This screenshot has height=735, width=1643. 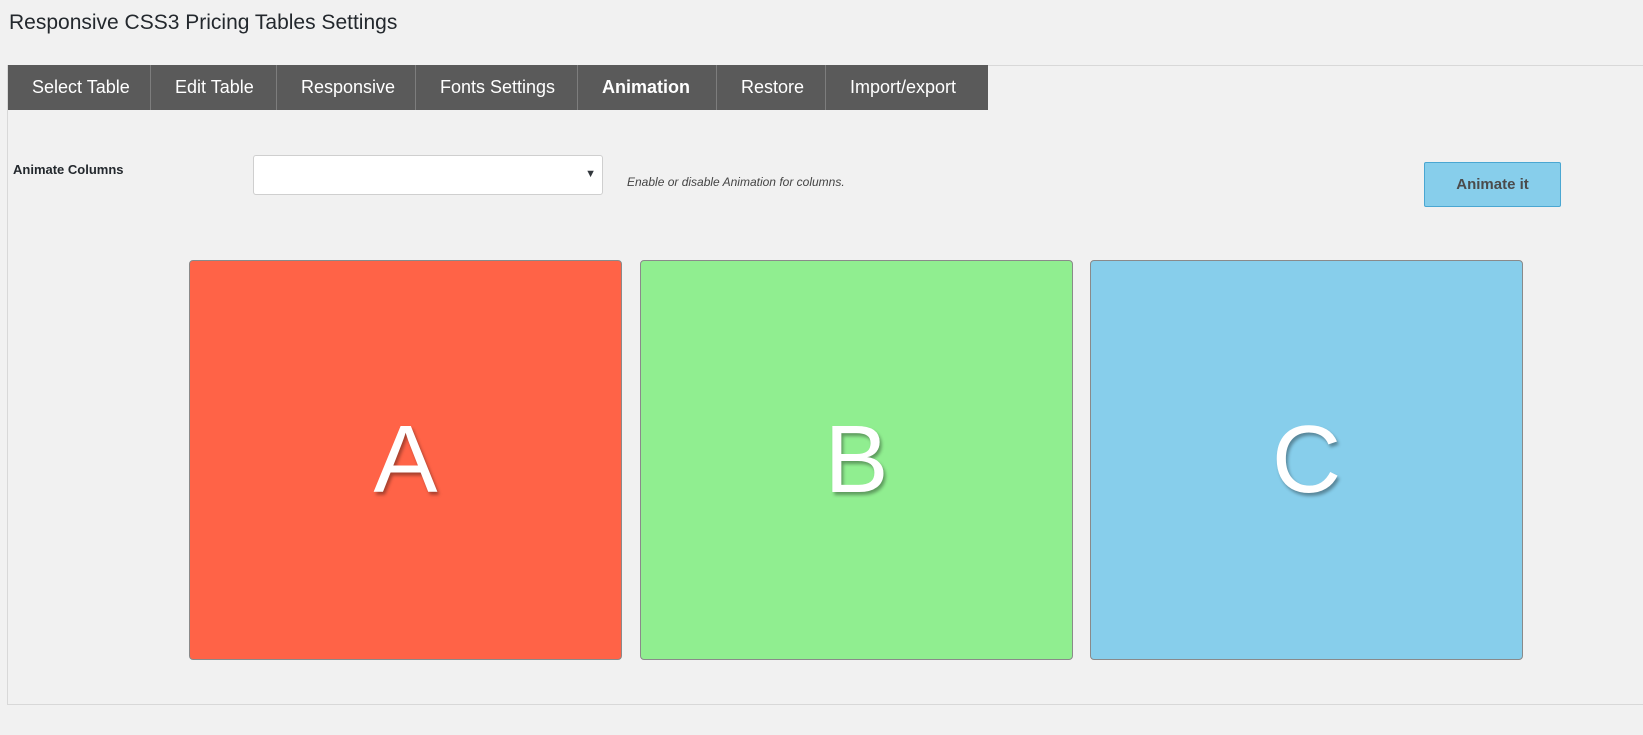 I want to click on animate-it-button: Animate it, so click(x=1492, y=184).